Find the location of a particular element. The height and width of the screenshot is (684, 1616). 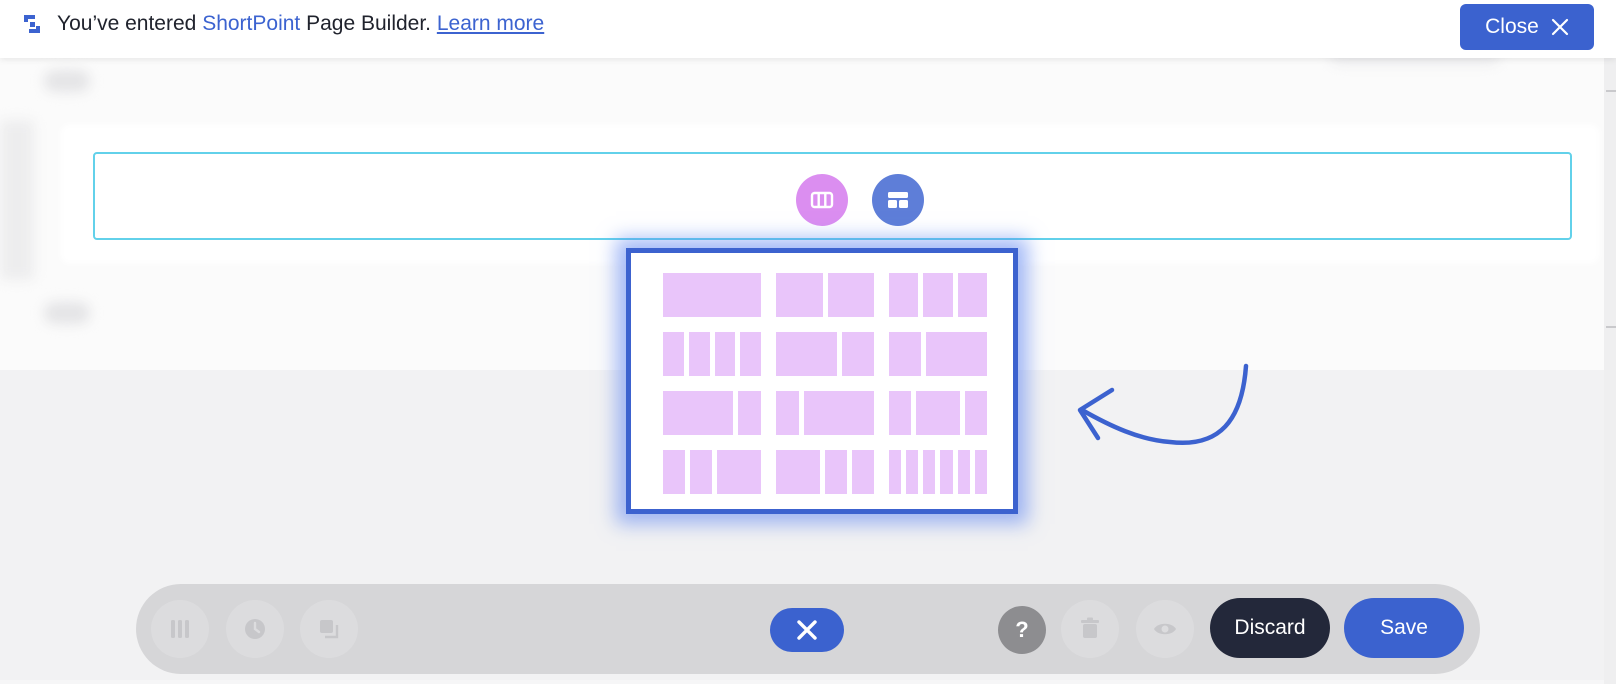

close-builder-button: Close is located at coordinates (1527, 27).